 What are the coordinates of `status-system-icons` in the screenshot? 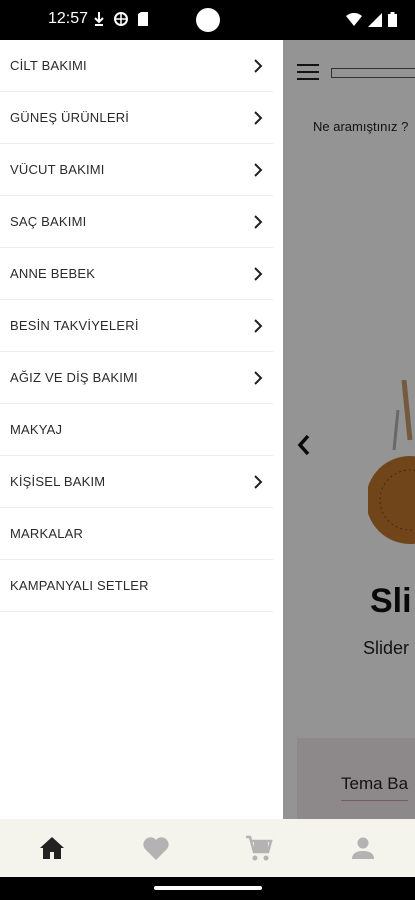 It's located at (371, 22).